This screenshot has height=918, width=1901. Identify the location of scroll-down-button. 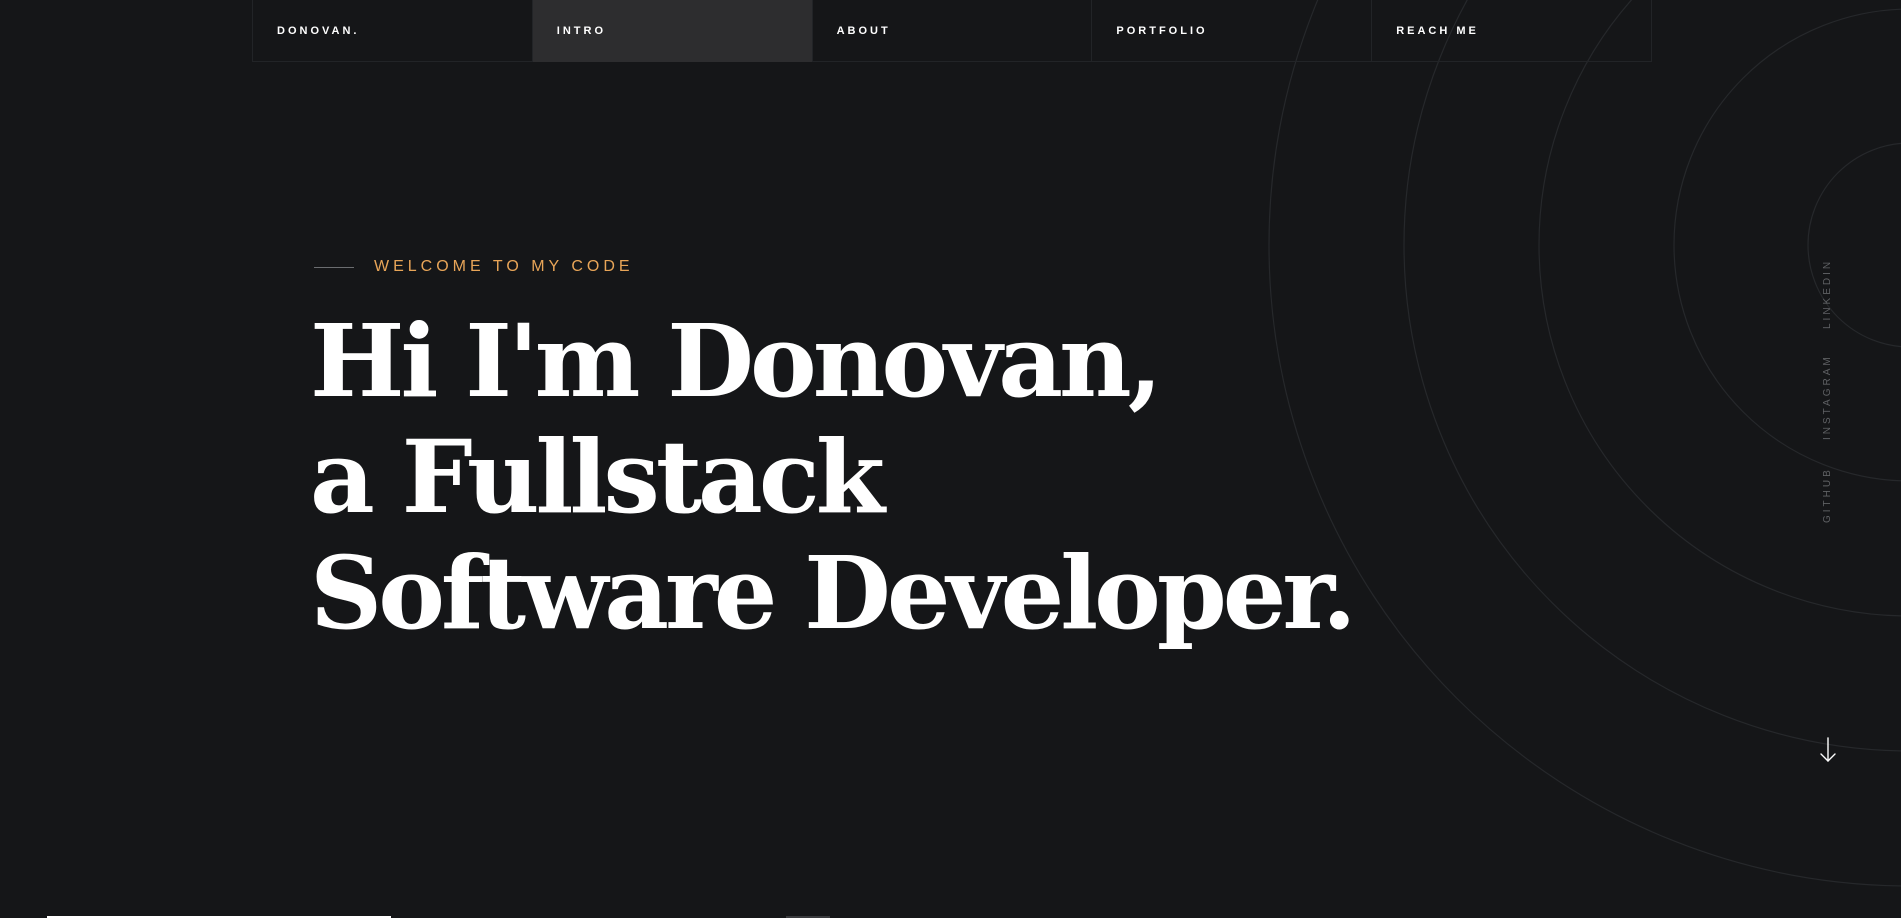
(1828, 750).